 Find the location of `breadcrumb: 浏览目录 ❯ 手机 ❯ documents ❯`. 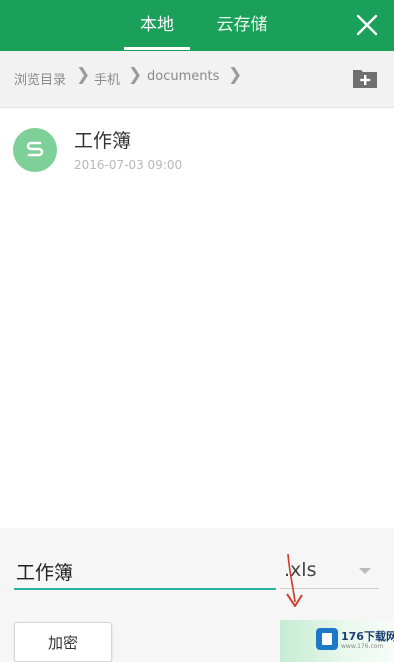

breadcrumb: 浏览目录 ❯ 手机 ❯ documents ❯ is located at coordinates (197, 79).